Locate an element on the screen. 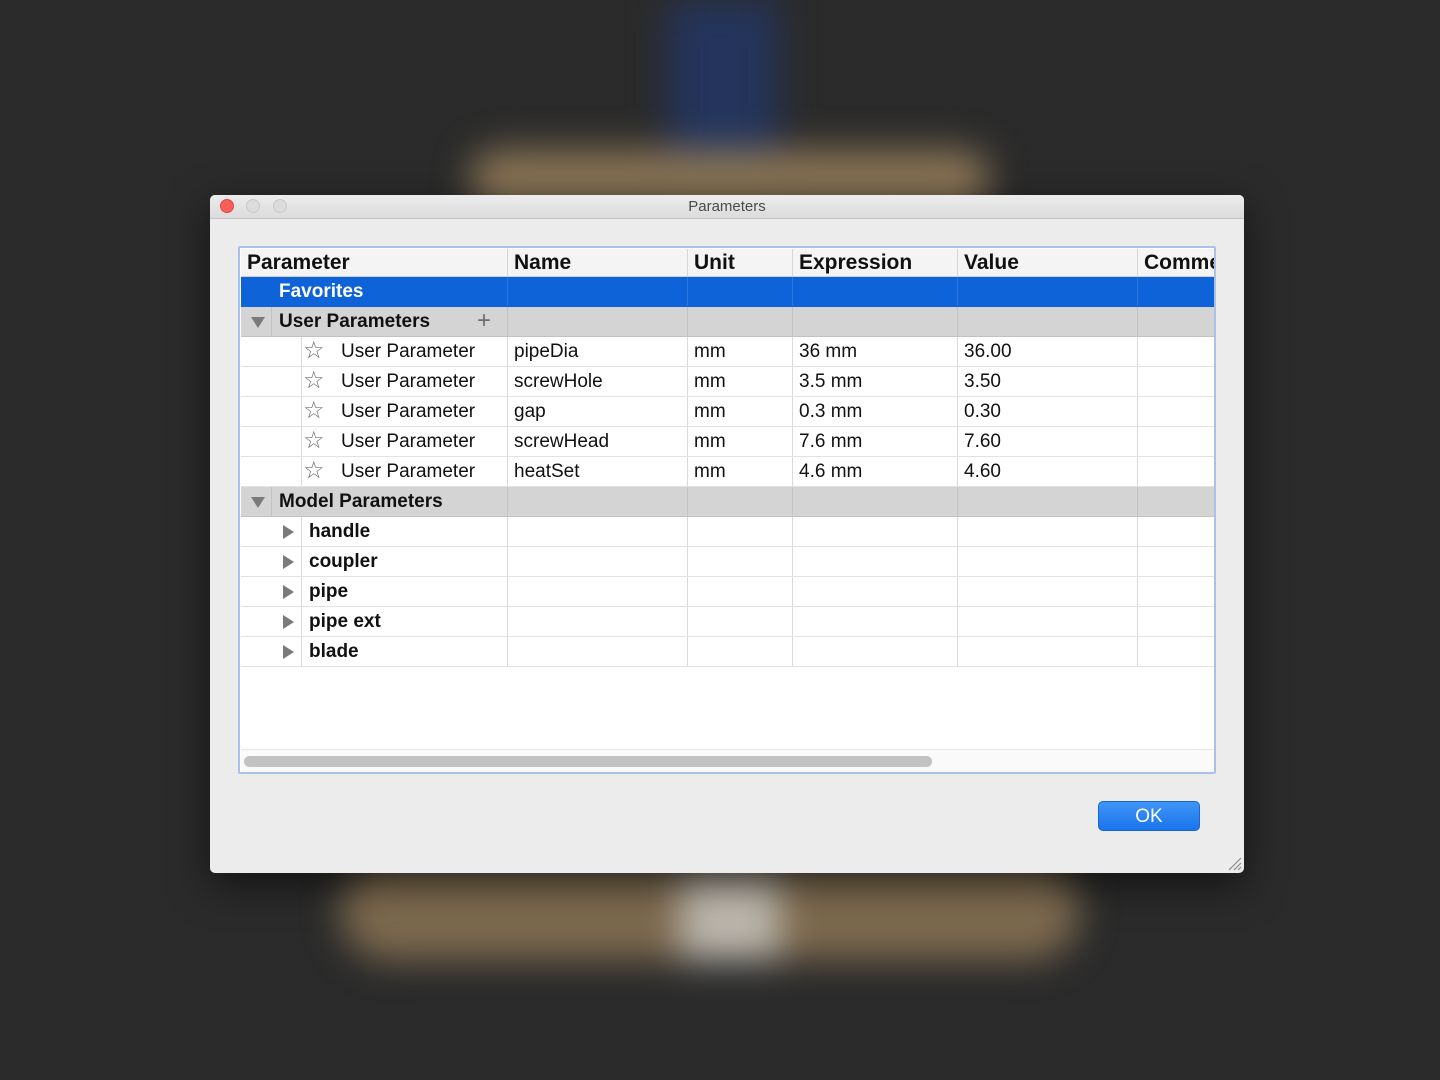  component-row-pipe: pipe is located at coordinates (727, 592).